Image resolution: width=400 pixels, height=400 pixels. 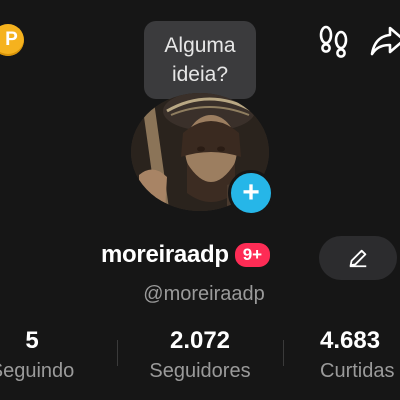 I want to click on tooltip-line-1: Alguma, so click(x=200, y=45).